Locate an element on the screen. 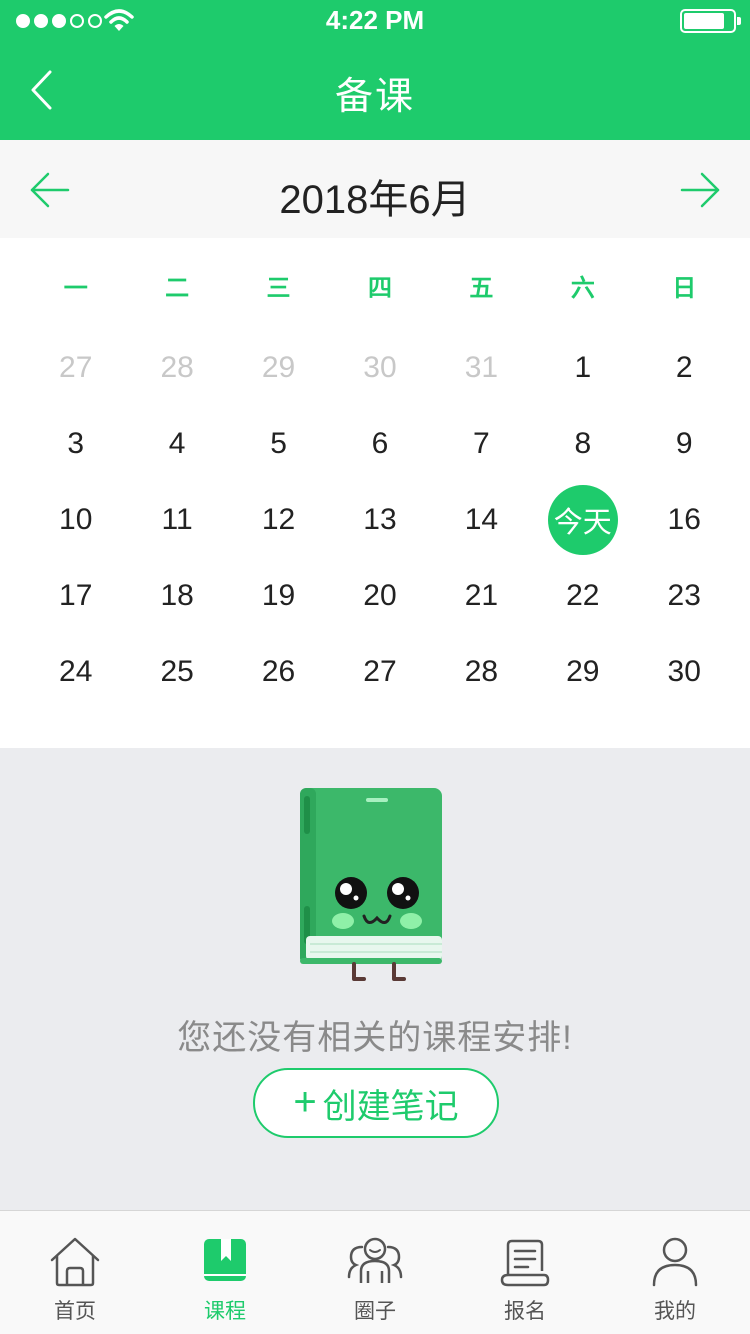 The width and height of the screenshot is (750, 1334). scroll-icon is located at coordinates (525, 1263).